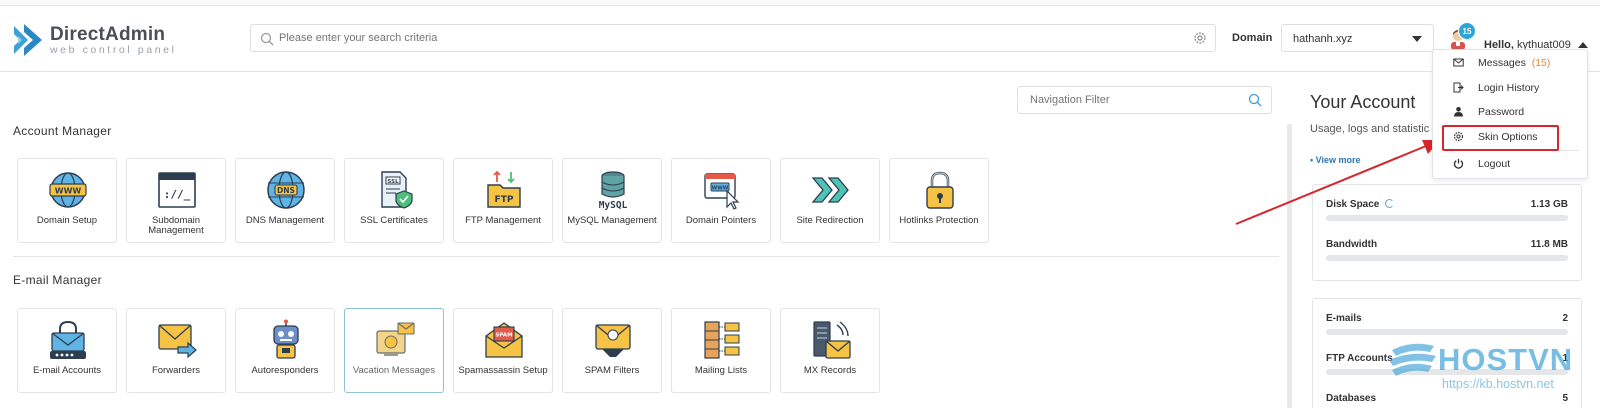  What do you see at coordinates (1447, 232) in the screenshot?
I see `usage-card: Disk Space 1.13 GB Bandwidth 11.8 MB` at bounding box center [1447, 232].